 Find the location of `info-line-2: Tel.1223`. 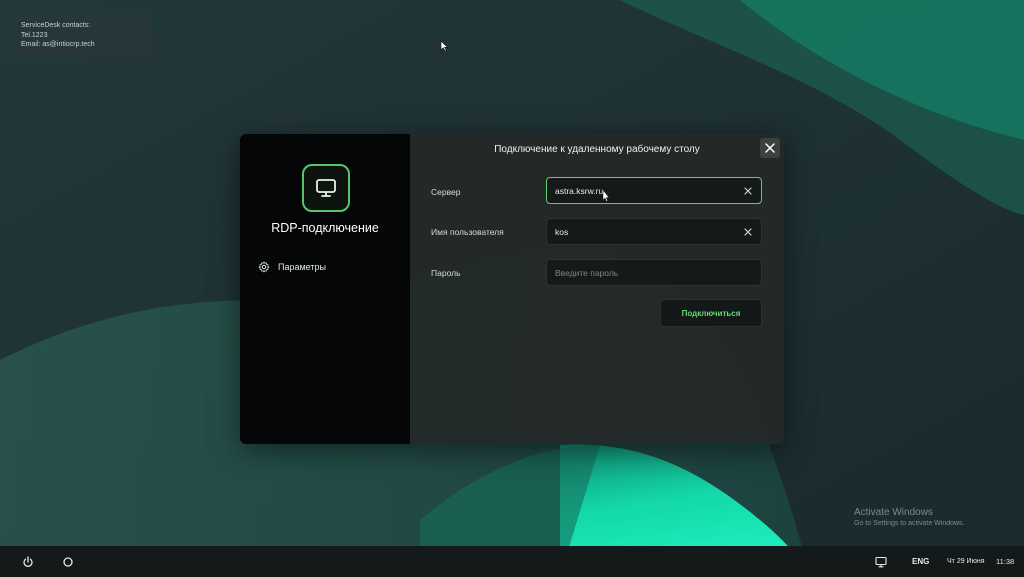

info-line-2: Tel.1223 is located at coordinates (34, 35).